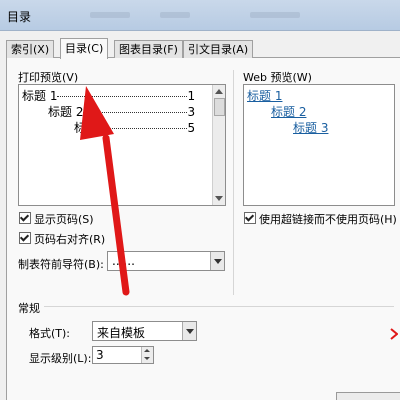 This screenshot has height=400, width=400. I want to click on tab-label: 目录(C), so click(84, 48).